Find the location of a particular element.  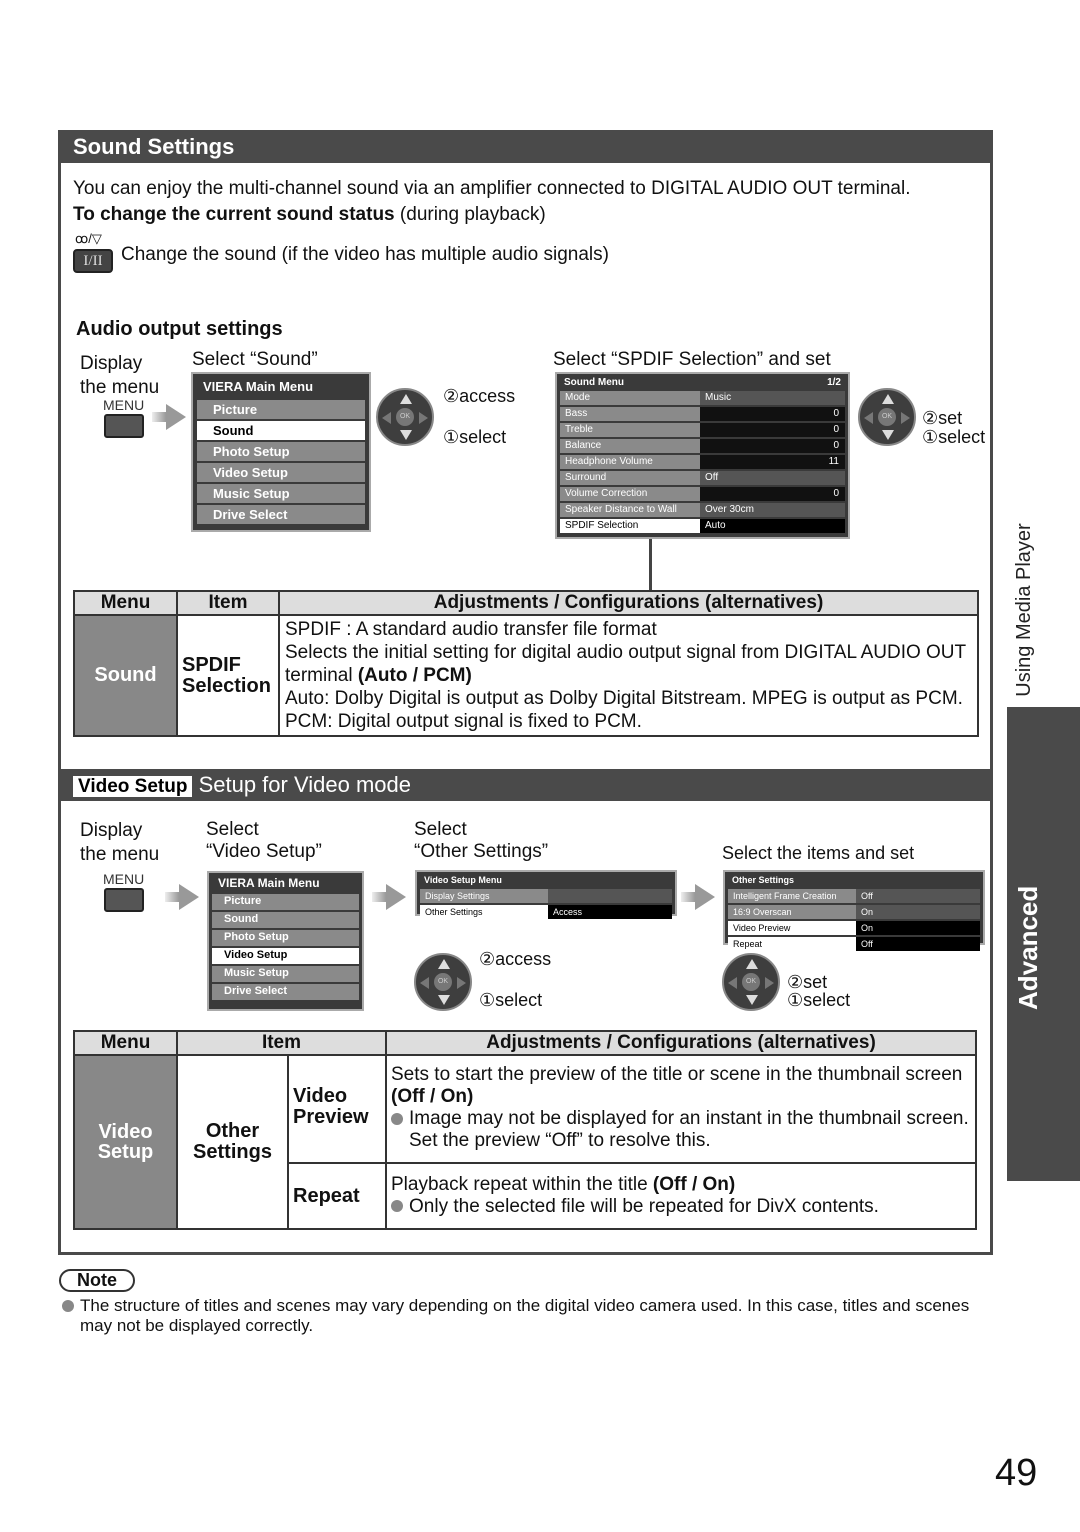

section-header-sound-settings: Sound Settings is located at coordinates (525, 147).